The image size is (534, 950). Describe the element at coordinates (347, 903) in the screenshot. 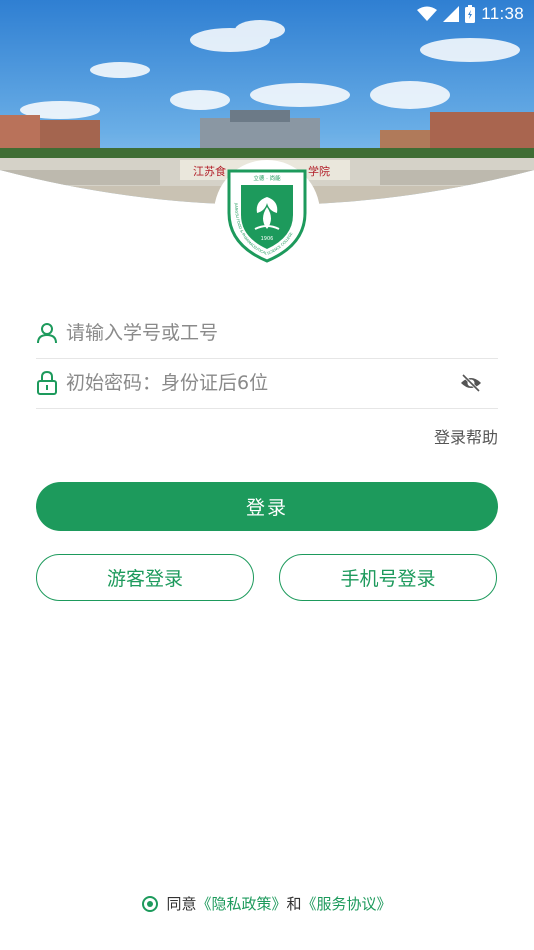

I see `service-agreement-link: 《服务协议》` at that location.